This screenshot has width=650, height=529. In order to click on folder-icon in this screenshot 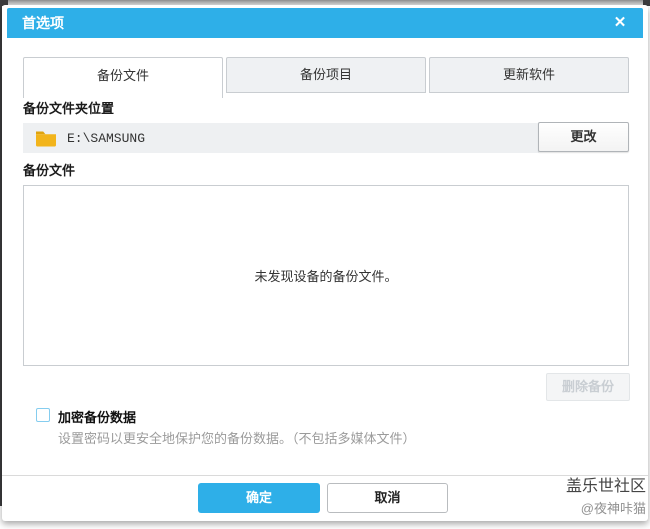, I will do `click(46, 138)`.